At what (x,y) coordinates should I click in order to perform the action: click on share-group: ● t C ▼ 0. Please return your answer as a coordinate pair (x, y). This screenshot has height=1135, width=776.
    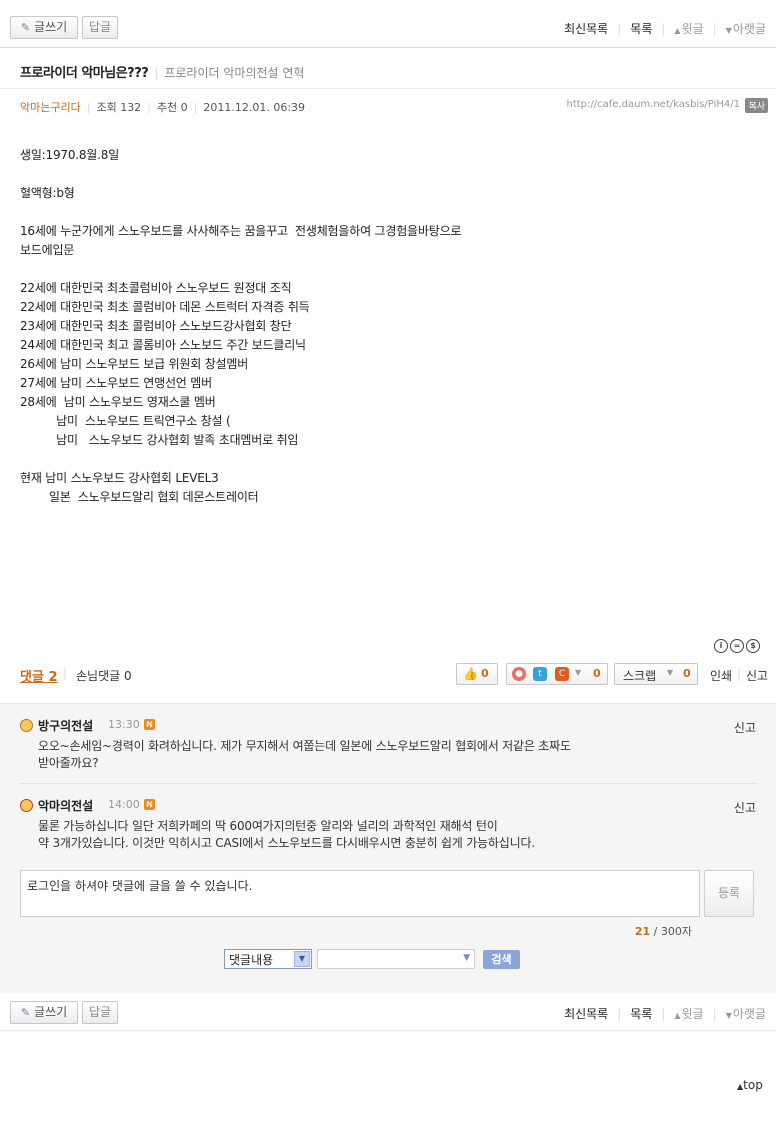
    Looking at the image, I should click on (557, 674).